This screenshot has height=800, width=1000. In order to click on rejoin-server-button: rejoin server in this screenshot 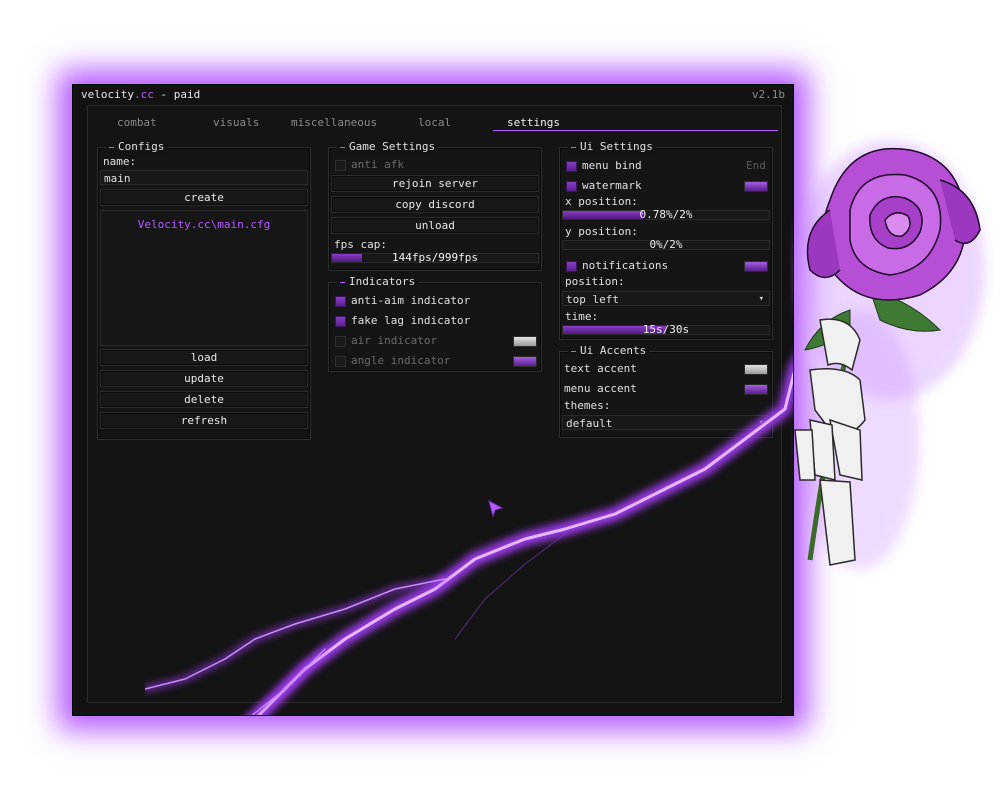, I will do `click(435, 183)`.